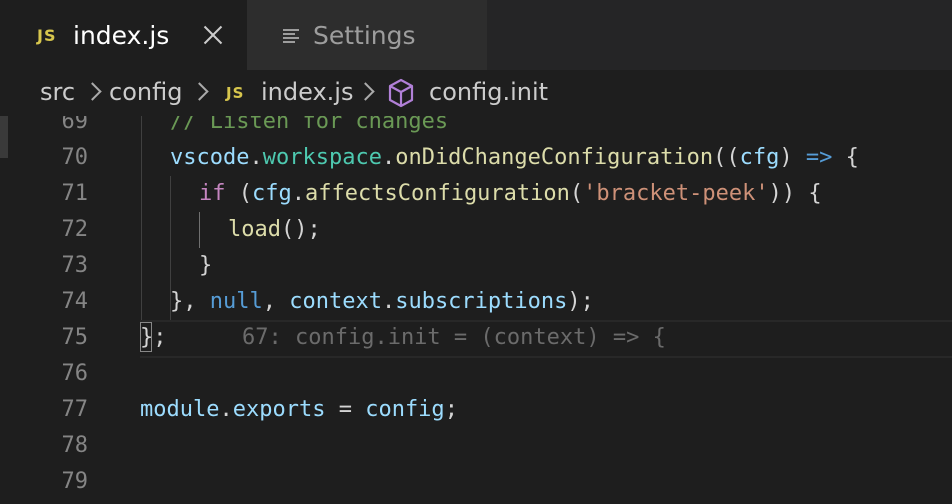 This screenshot has width=952, height=504. Describe the element at coordinates (75, 229) in the screenshot. I see `line-number: 72` at that location.